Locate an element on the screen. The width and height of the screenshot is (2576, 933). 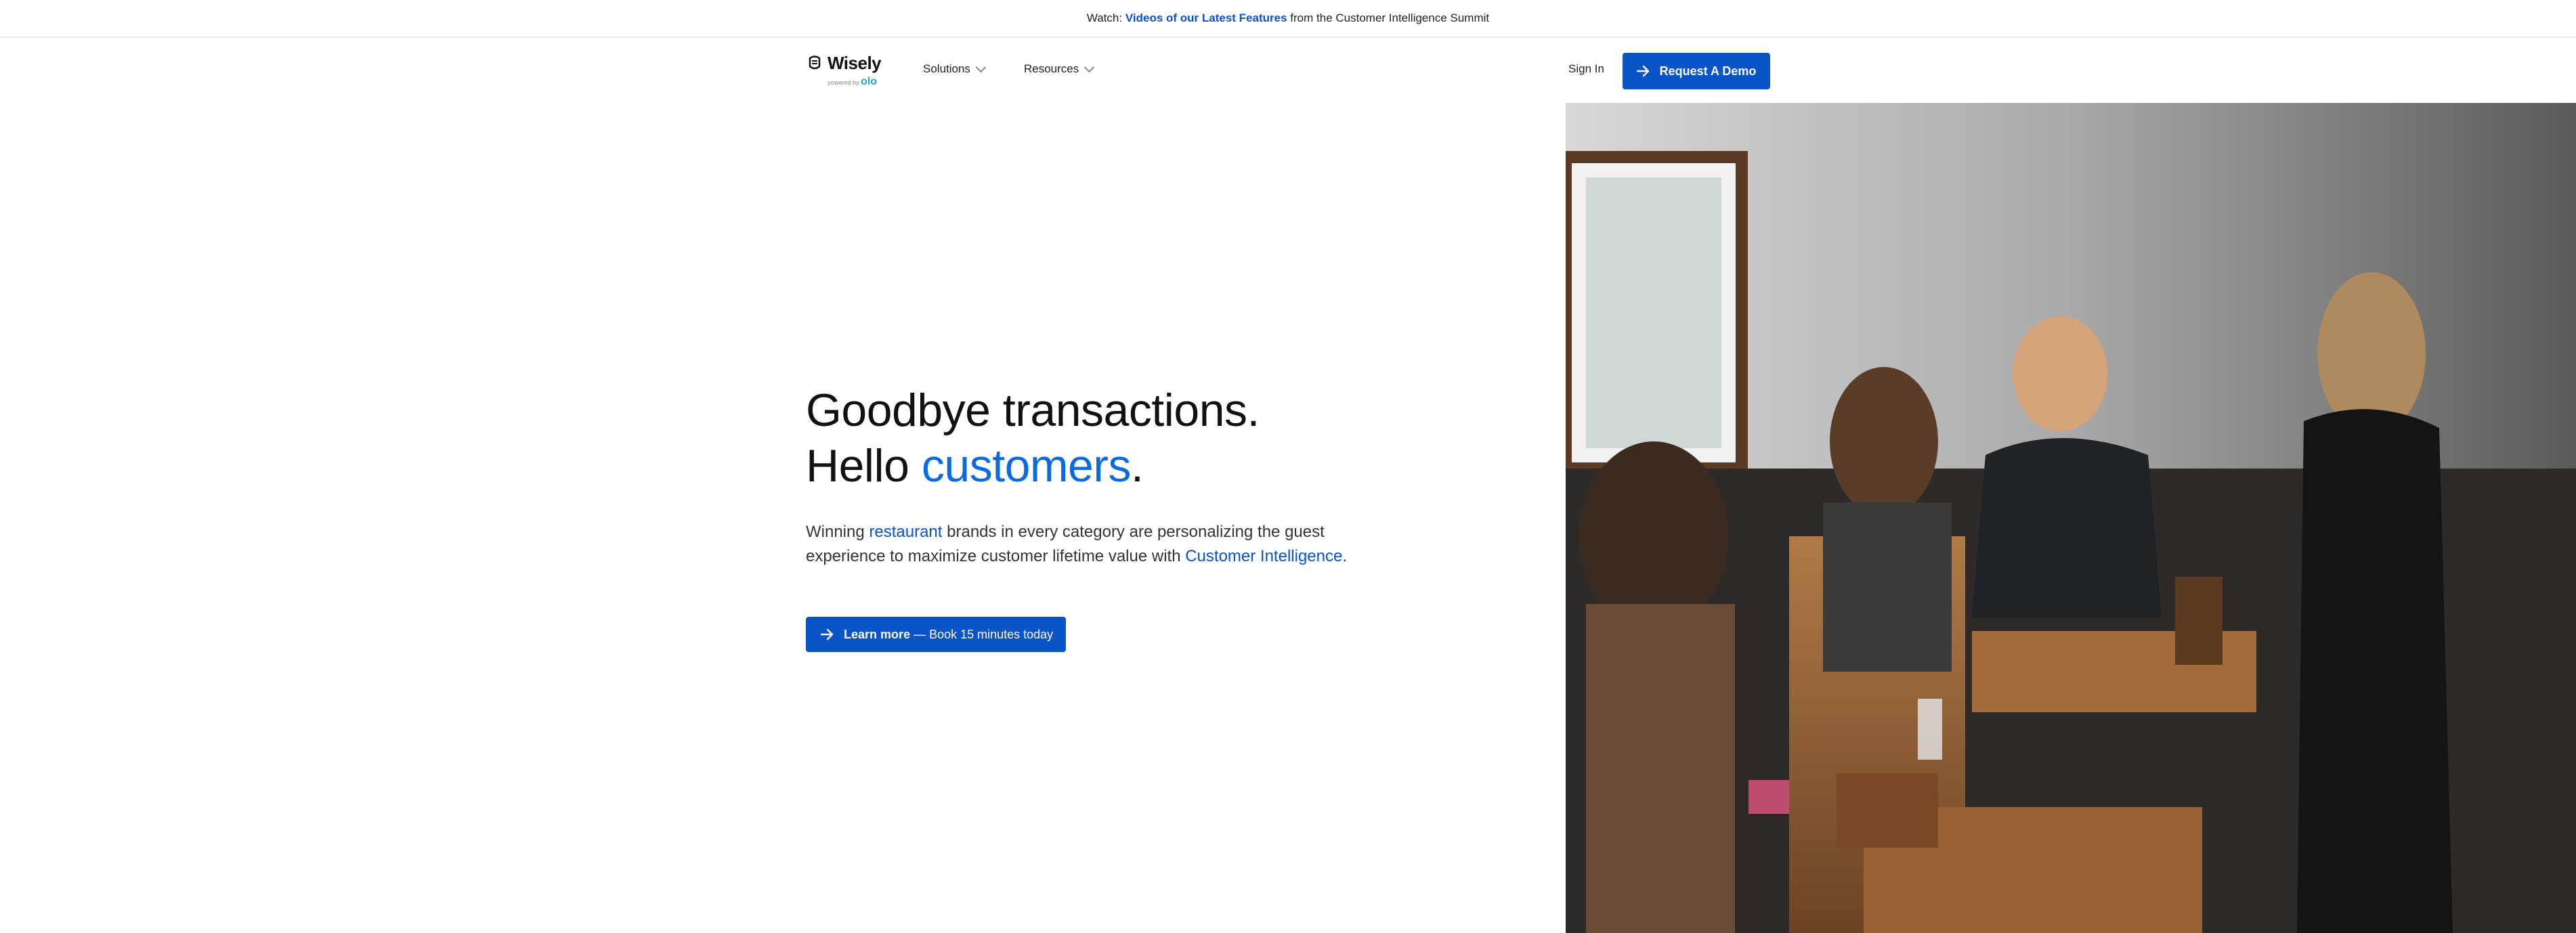
request-demo-label: Request A Demo is located at coordinates (1708, 71).